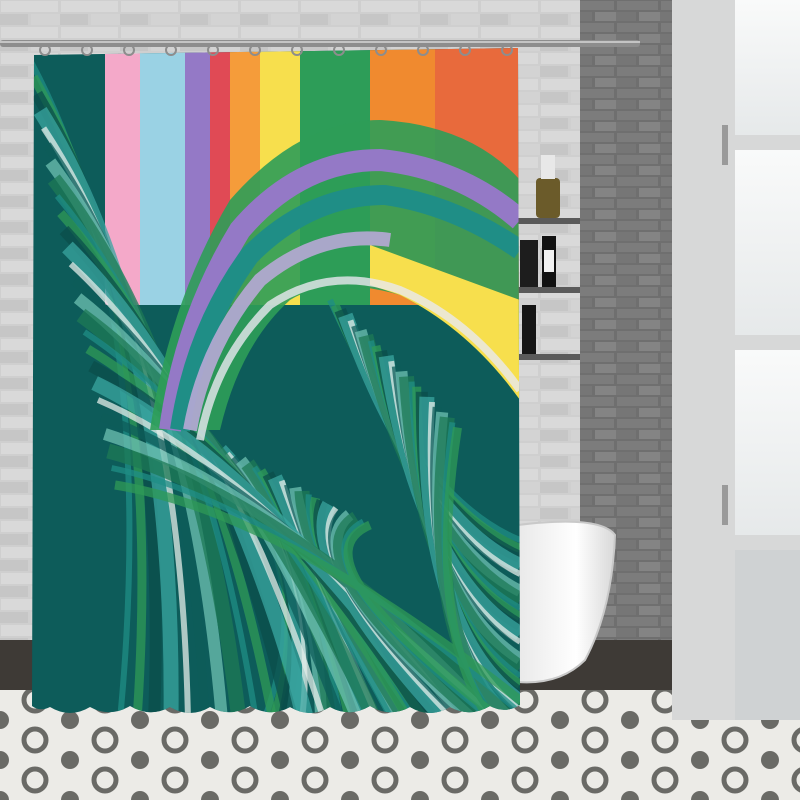 This screenshot has width=800, height=800. I want to click on window, so click(736, 360).